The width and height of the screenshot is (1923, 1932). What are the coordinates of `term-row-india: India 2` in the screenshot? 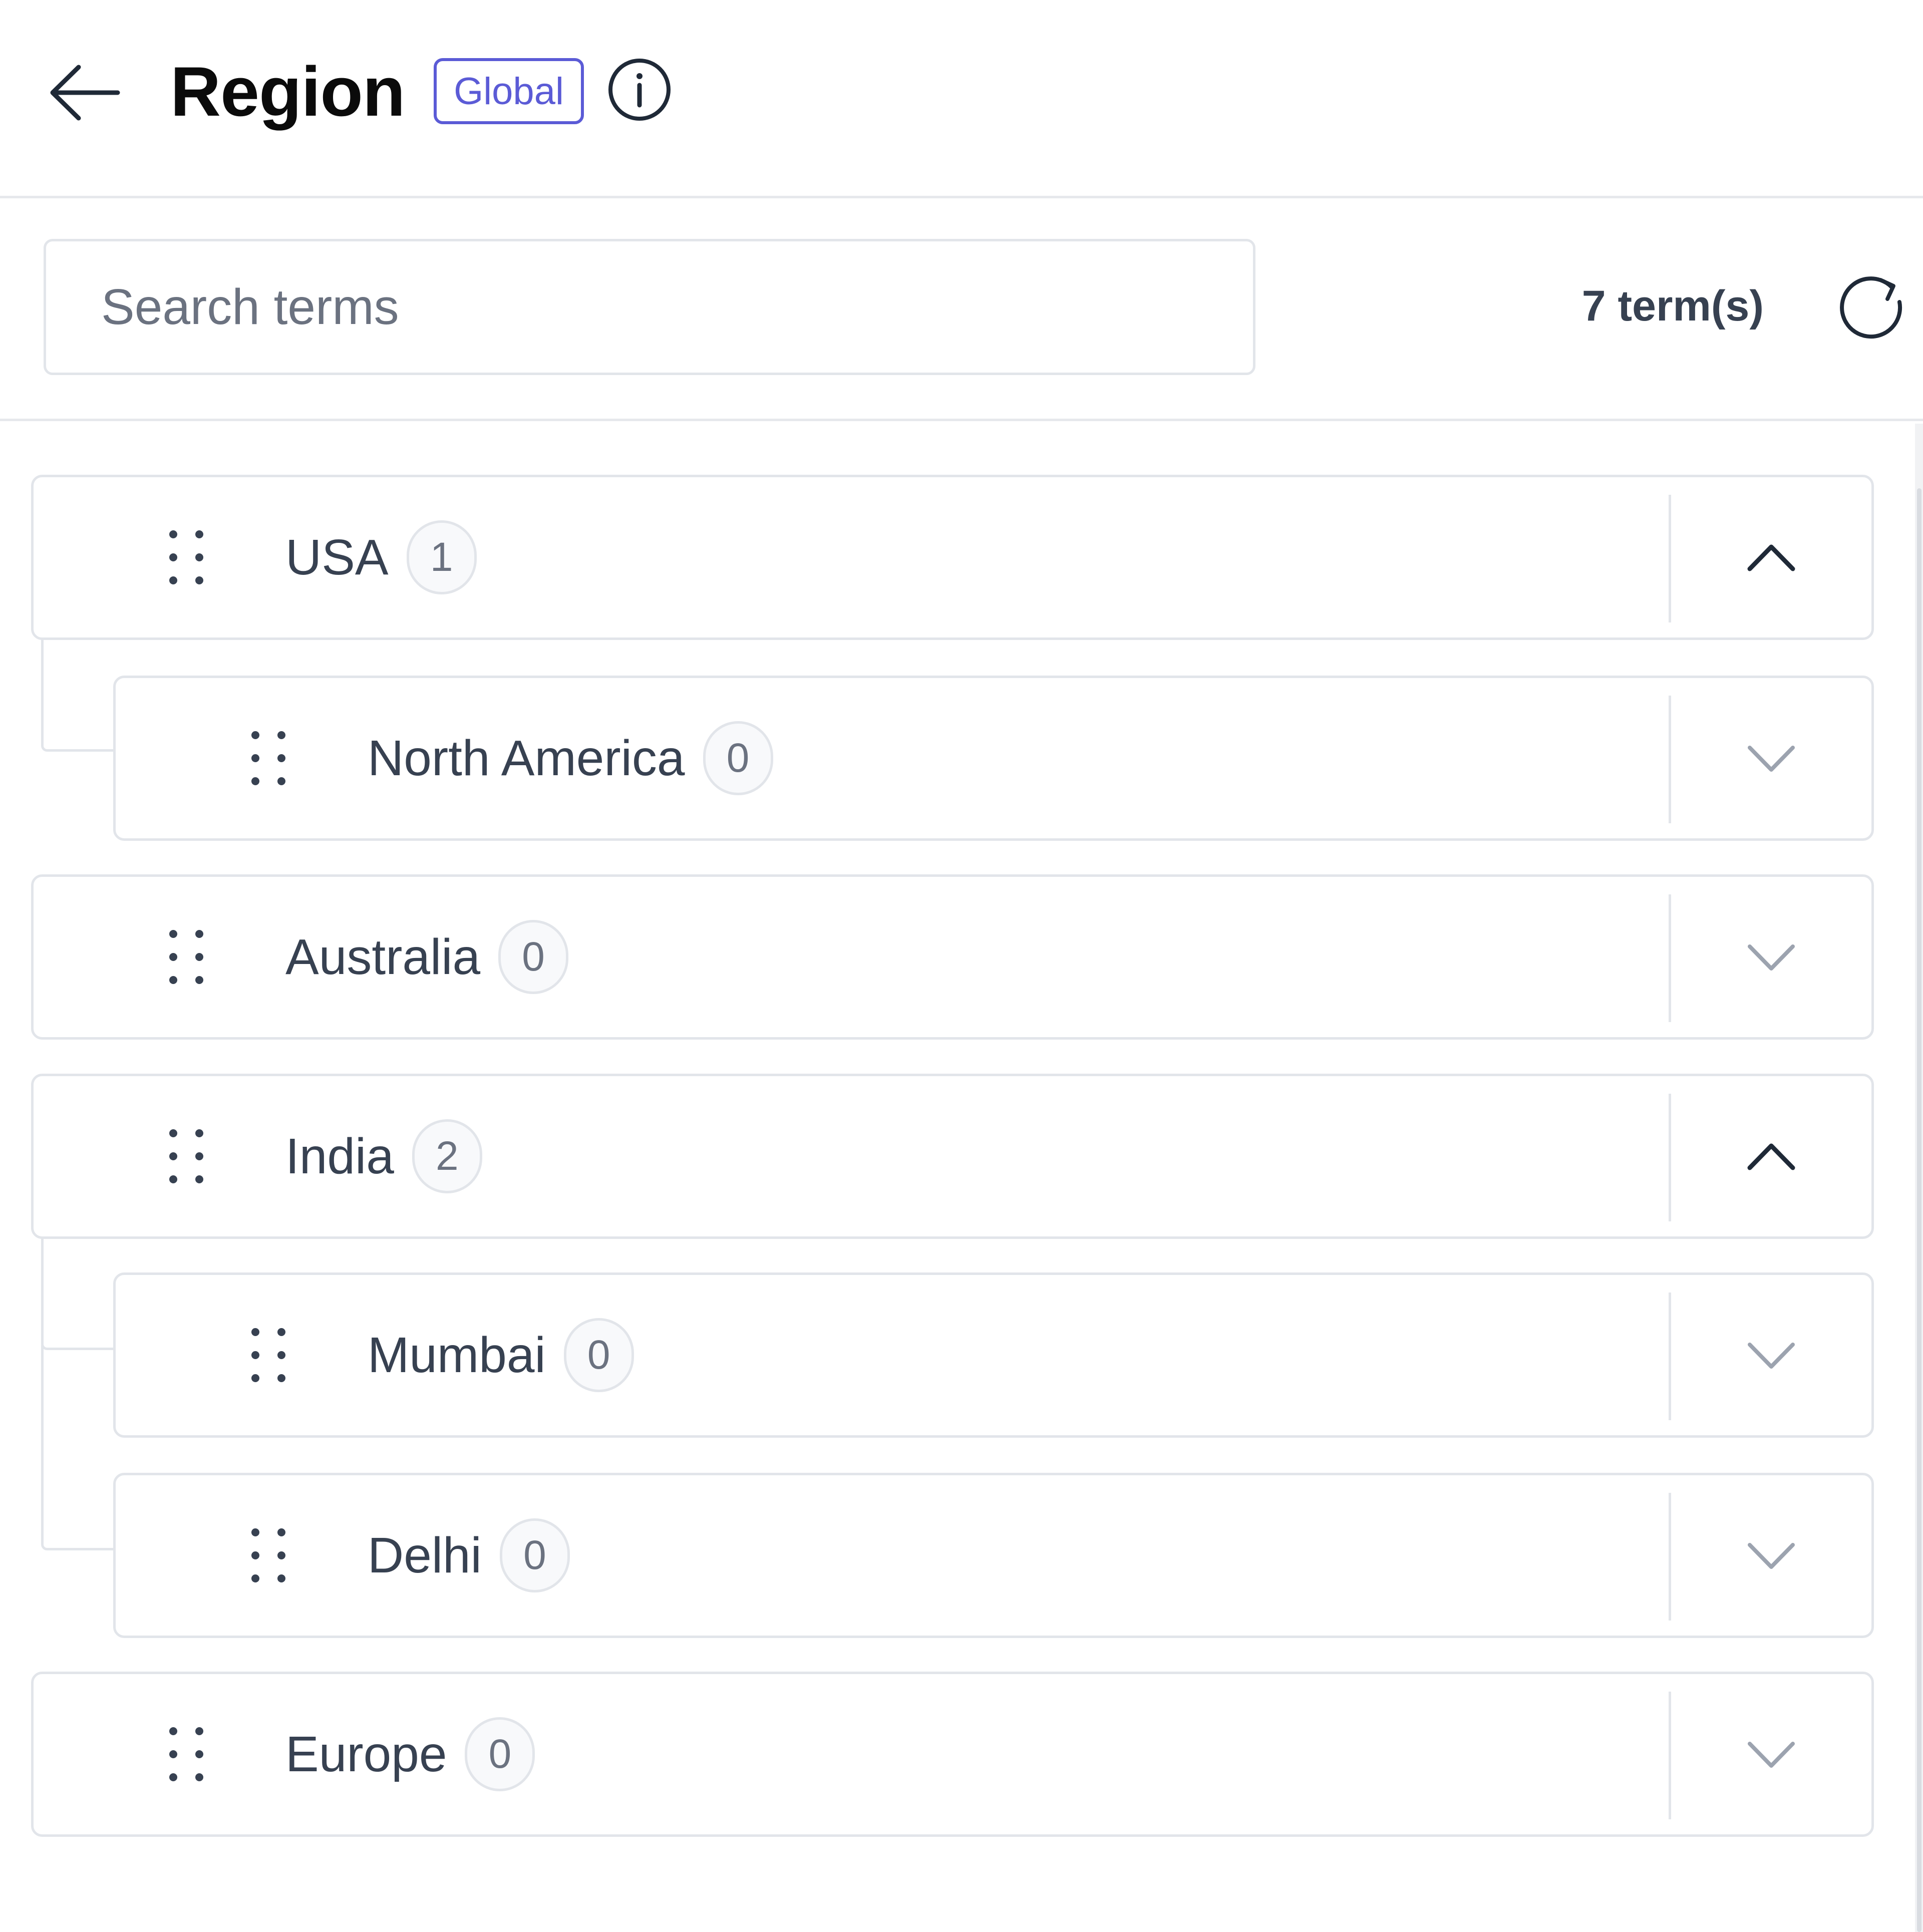 It's located at (952, 1157).